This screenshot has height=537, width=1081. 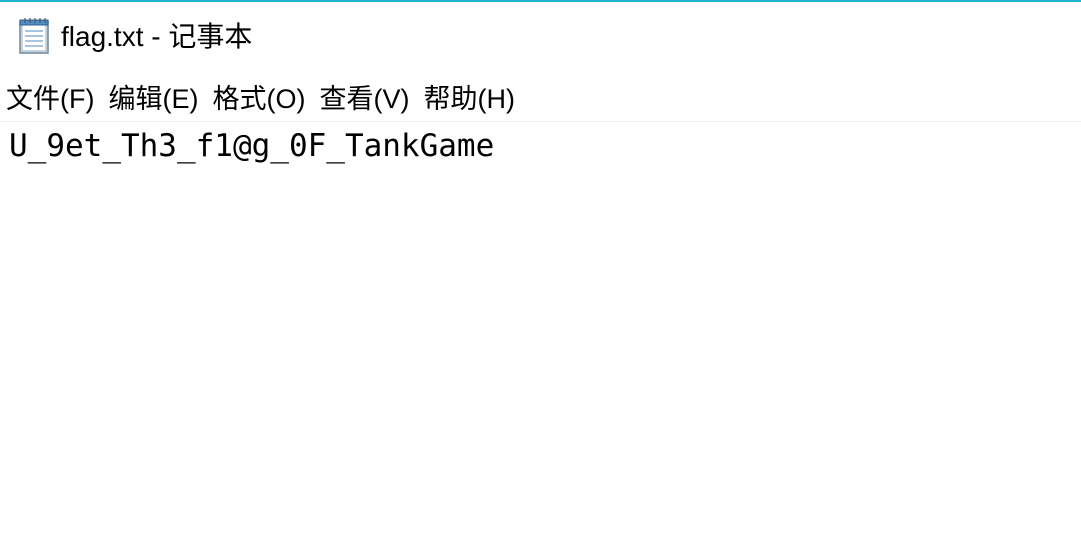 I want to click on window-title: flag.txt - 记事本, so click(x=157, y=36).